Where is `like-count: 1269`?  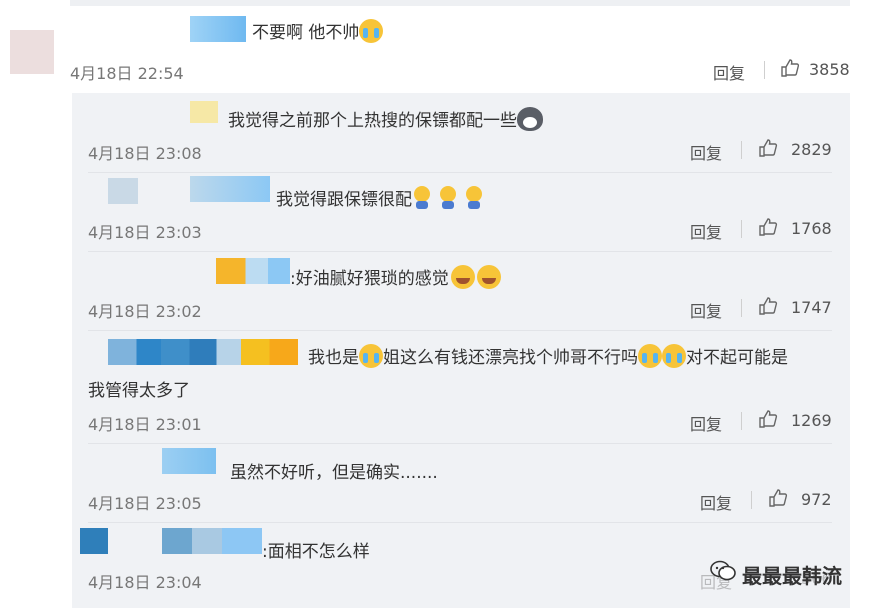
like-count: 1269 is located at coordinates (811, 420).